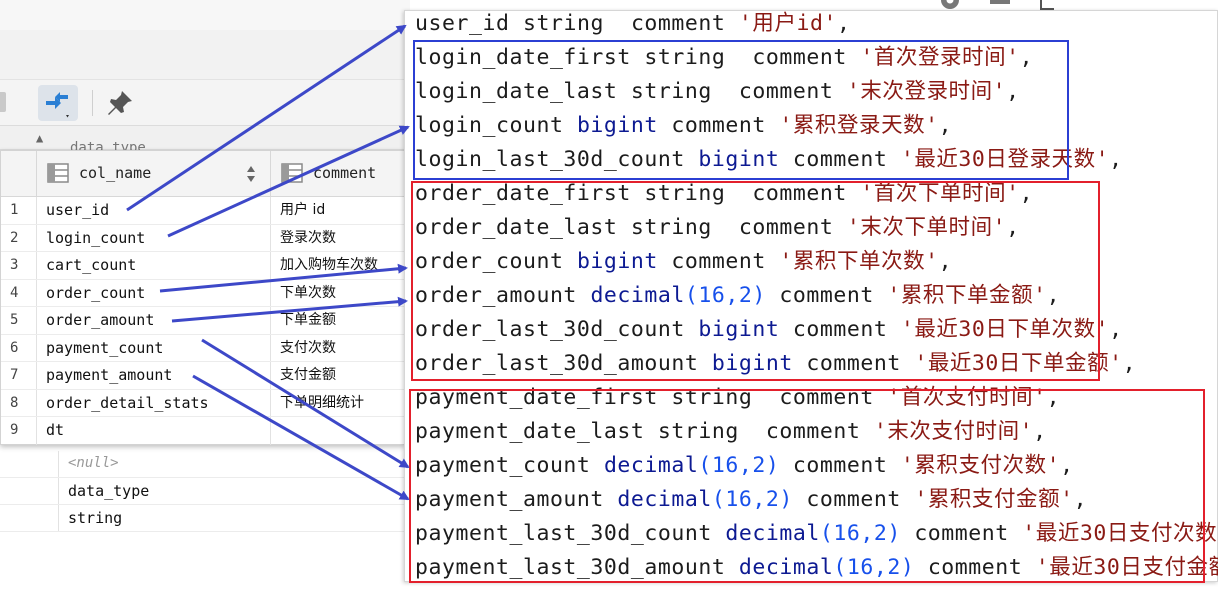 This screenshot has height=591, width=1218. What do you see at coordinates (19, 320) in the screenshot?
I see `row-number: 5` at bounding box center [19, 320].